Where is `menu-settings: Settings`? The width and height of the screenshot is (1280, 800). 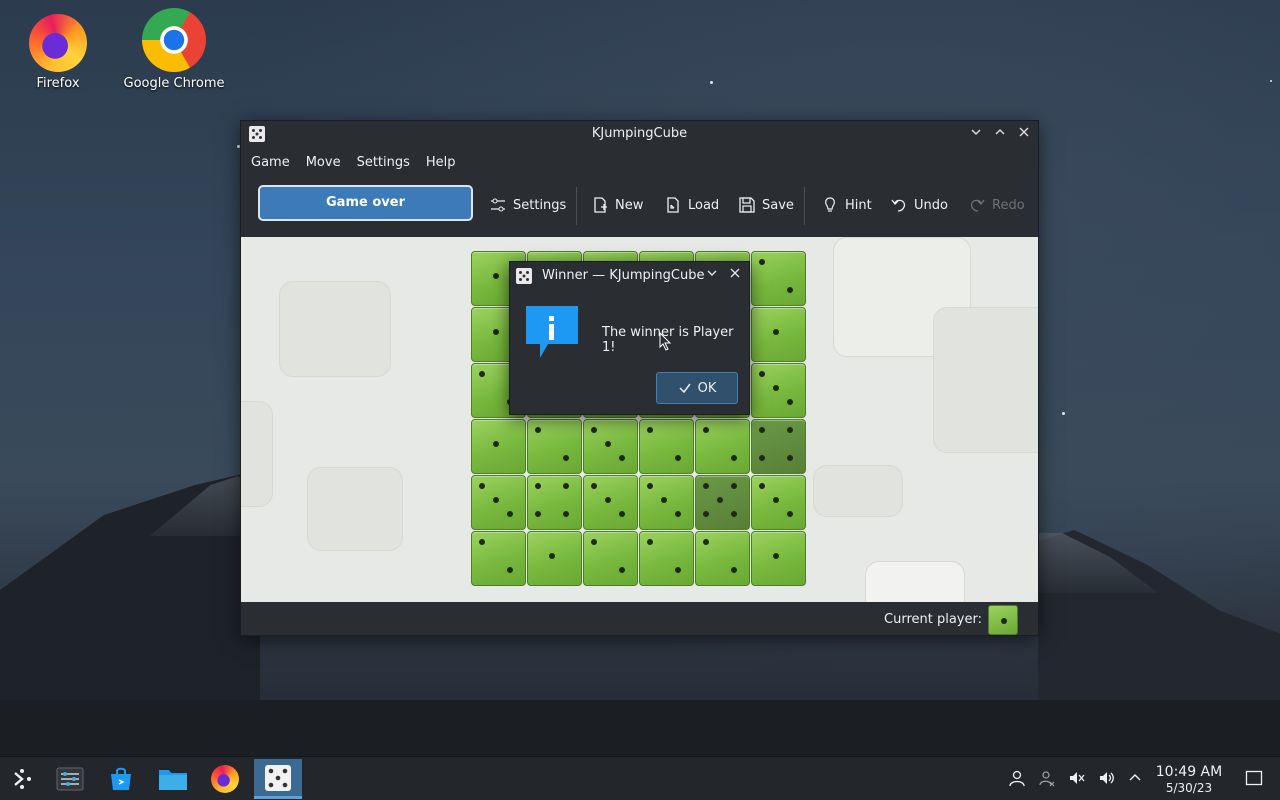
menu-settings: Settings is located at coordinates (383, 162).